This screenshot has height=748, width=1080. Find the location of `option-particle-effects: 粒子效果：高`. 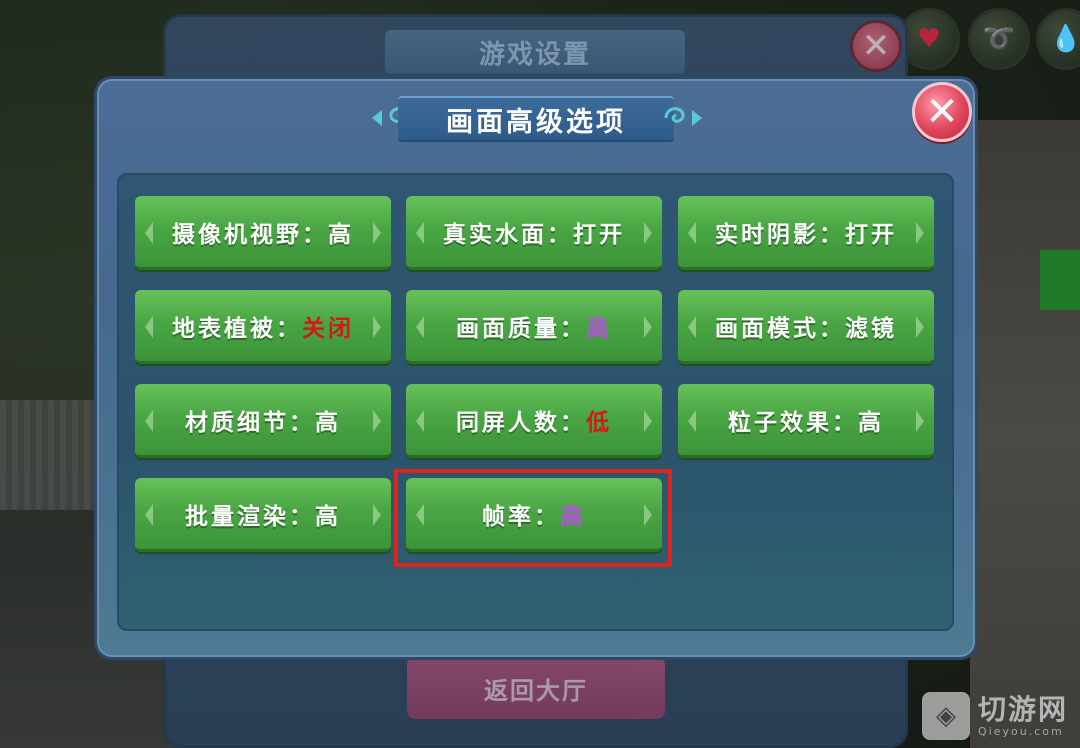

option-particle-effects: 粒子效果：高 is located at coordinates (806, 421).